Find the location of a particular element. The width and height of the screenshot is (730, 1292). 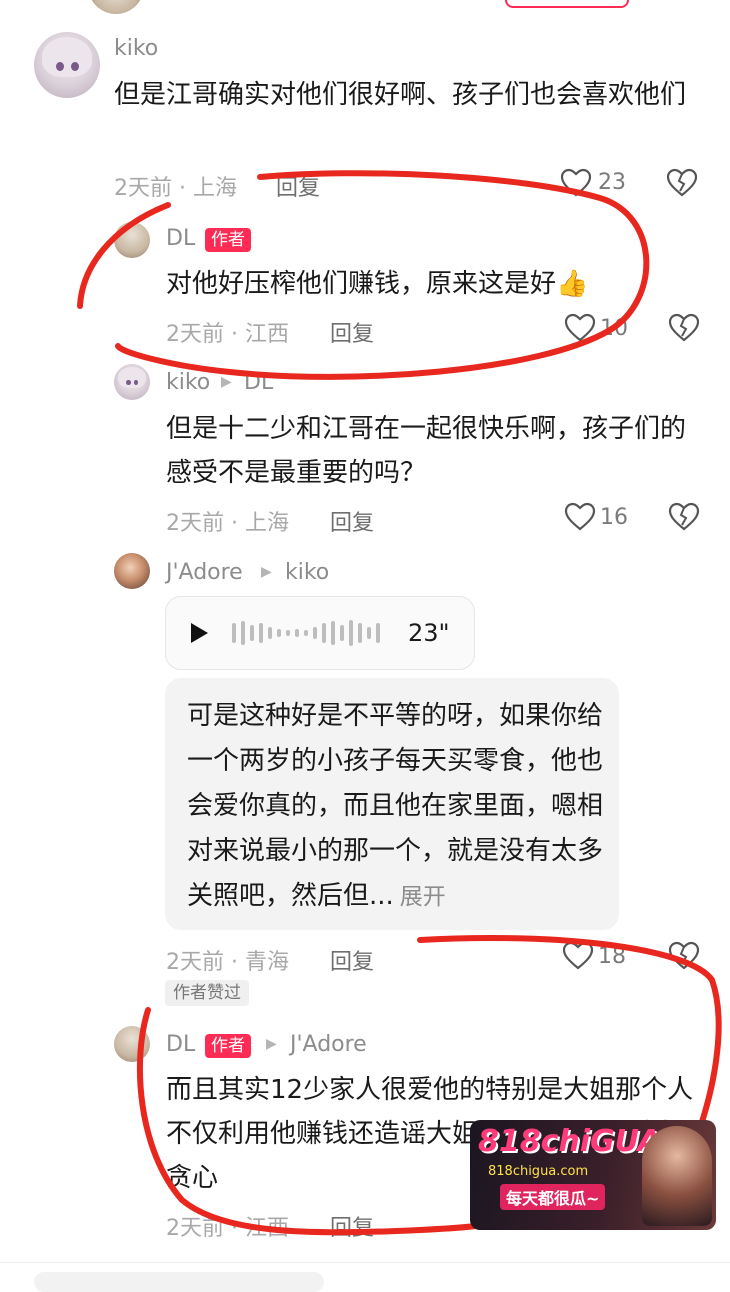

avatar-cropped is located at coordinates (116, 7).